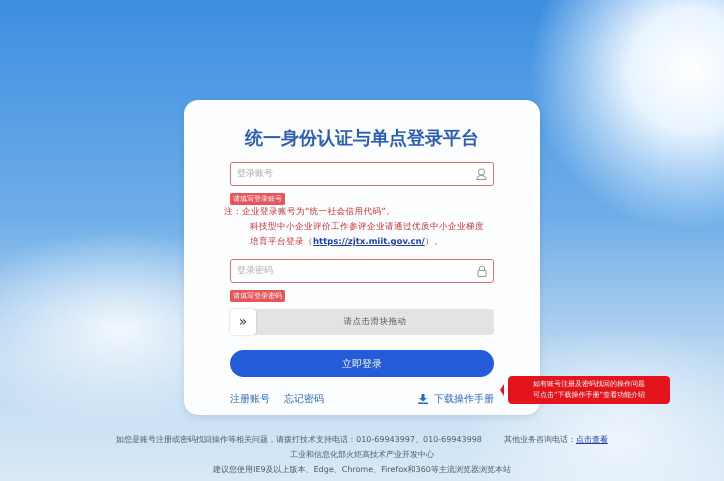 The width and height of the screenshot is (724, 481). I want to click on browser-text: 建议您使用IE9及以上版本、Edge、Chrome、Firefox和360等主流浏览器浏览本站, so click(362, 470).